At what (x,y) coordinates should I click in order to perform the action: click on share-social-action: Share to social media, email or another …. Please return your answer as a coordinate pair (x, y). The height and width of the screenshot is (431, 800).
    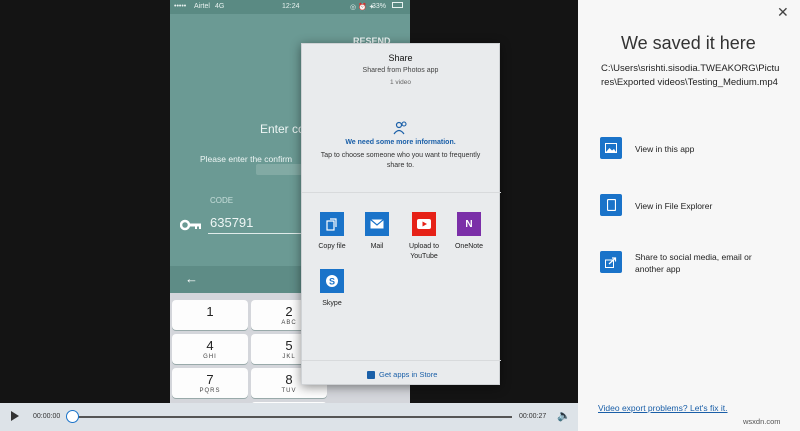
    Looking at the image, I should click on (705, 263).